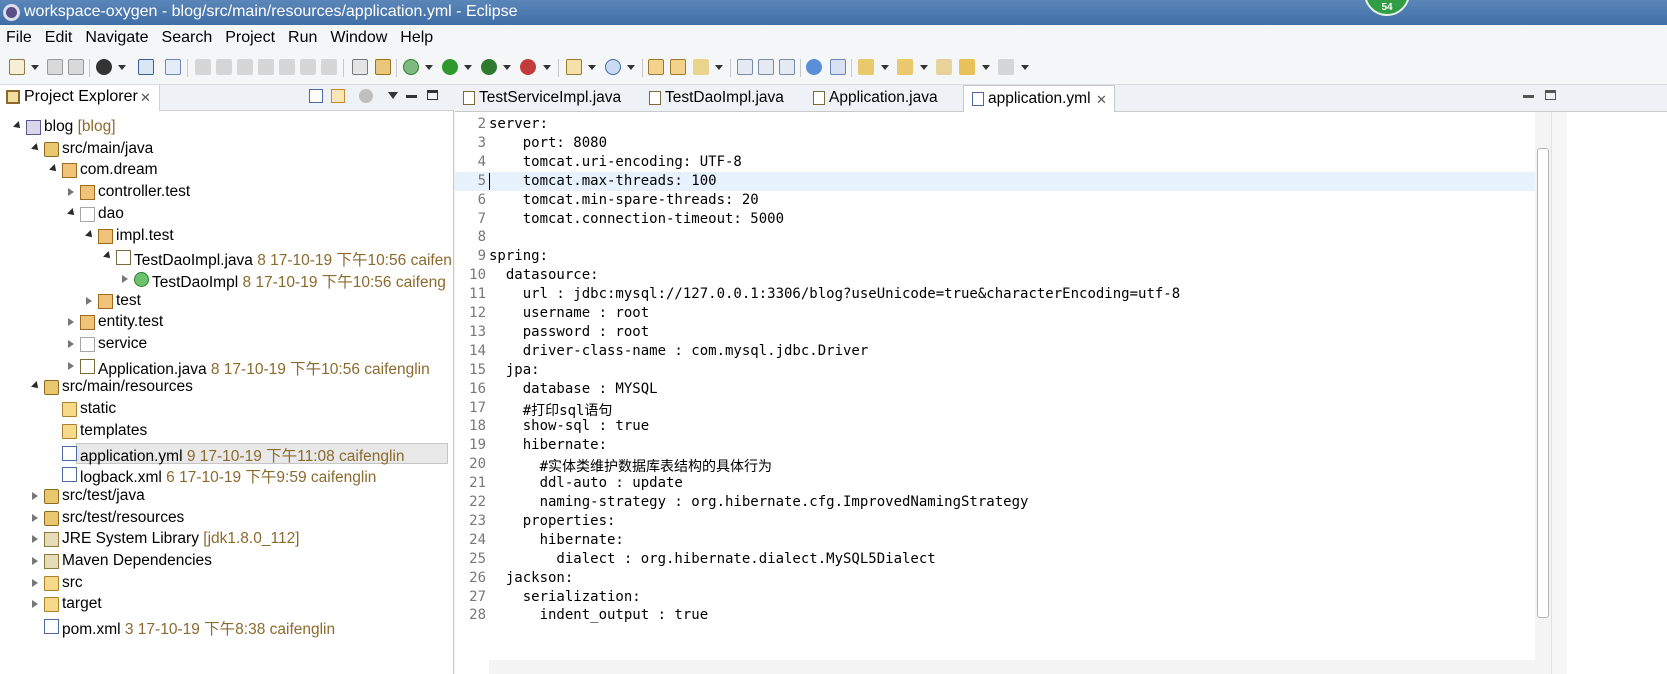  Describe the element at coordinates (701, 67) in the screenshot. I see `open-task-icon` at that location.